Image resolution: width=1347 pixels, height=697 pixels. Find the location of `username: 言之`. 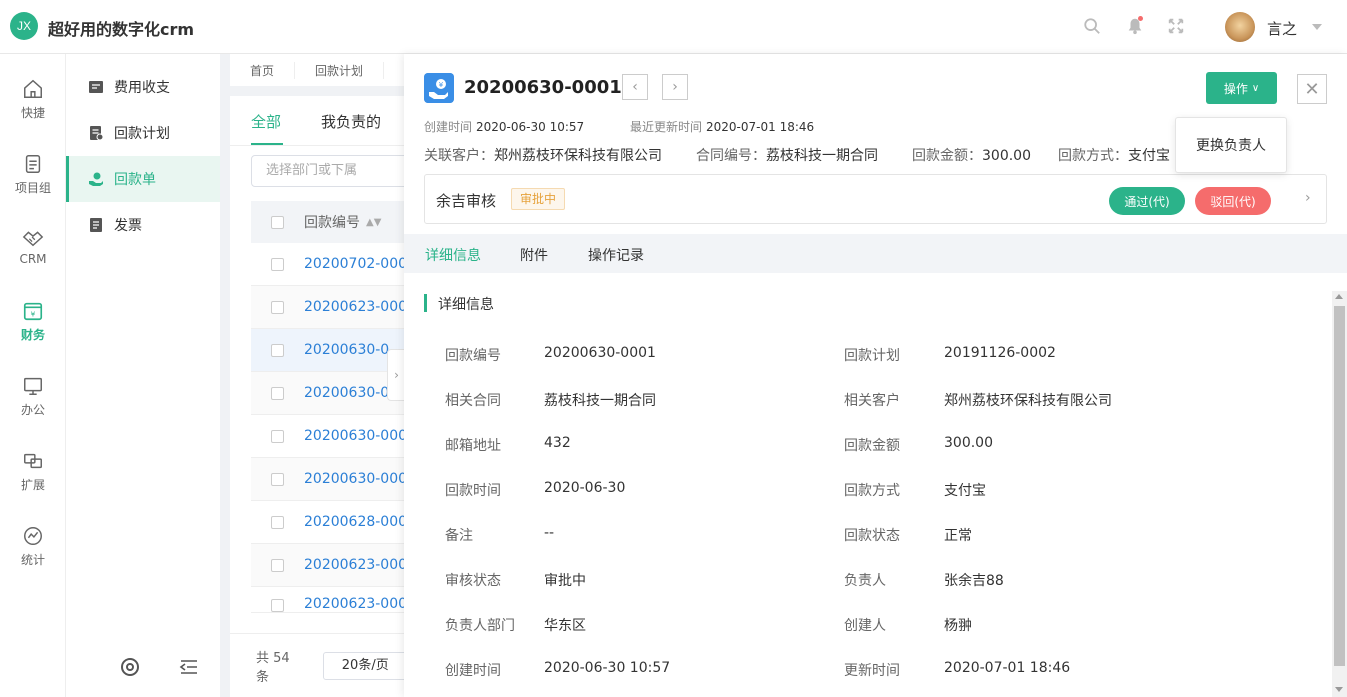

username: 言之 is located at coordinates (1282, 28).